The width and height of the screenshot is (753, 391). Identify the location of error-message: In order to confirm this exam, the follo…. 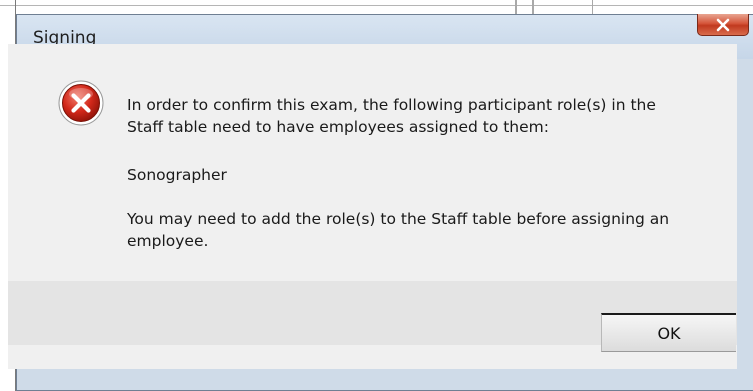
(427, 116).